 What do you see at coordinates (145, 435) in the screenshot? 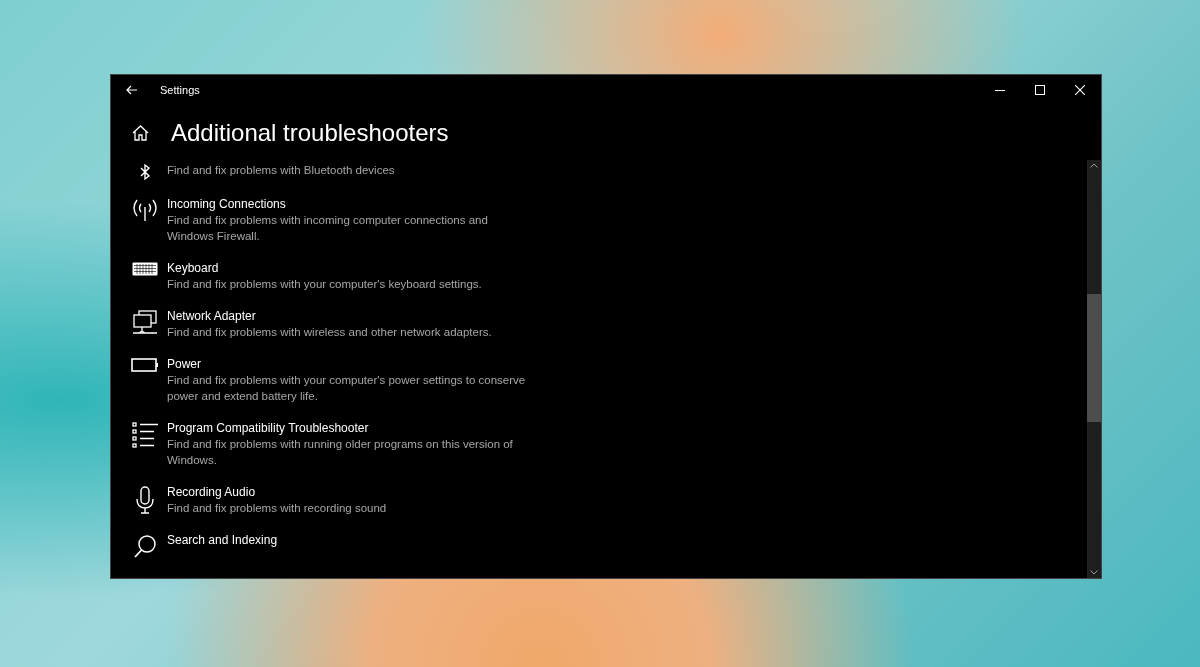
I see `list-icon` at bounding box center [145, 435].